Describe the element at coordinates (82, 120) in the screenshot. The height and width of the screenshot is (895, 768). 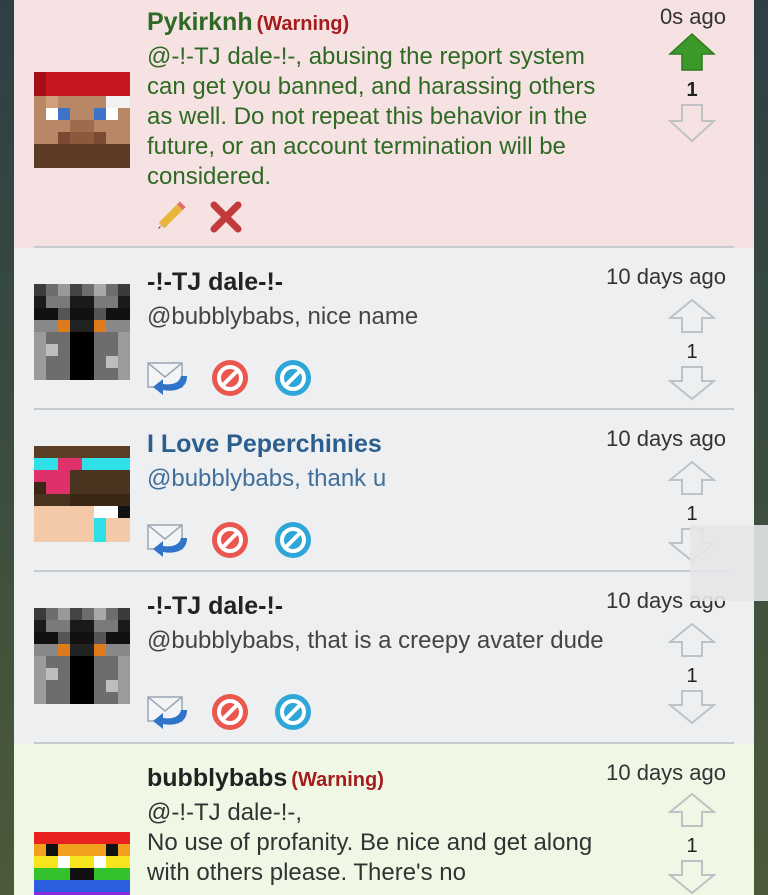
I see `avatar-pykirknh` at that location.